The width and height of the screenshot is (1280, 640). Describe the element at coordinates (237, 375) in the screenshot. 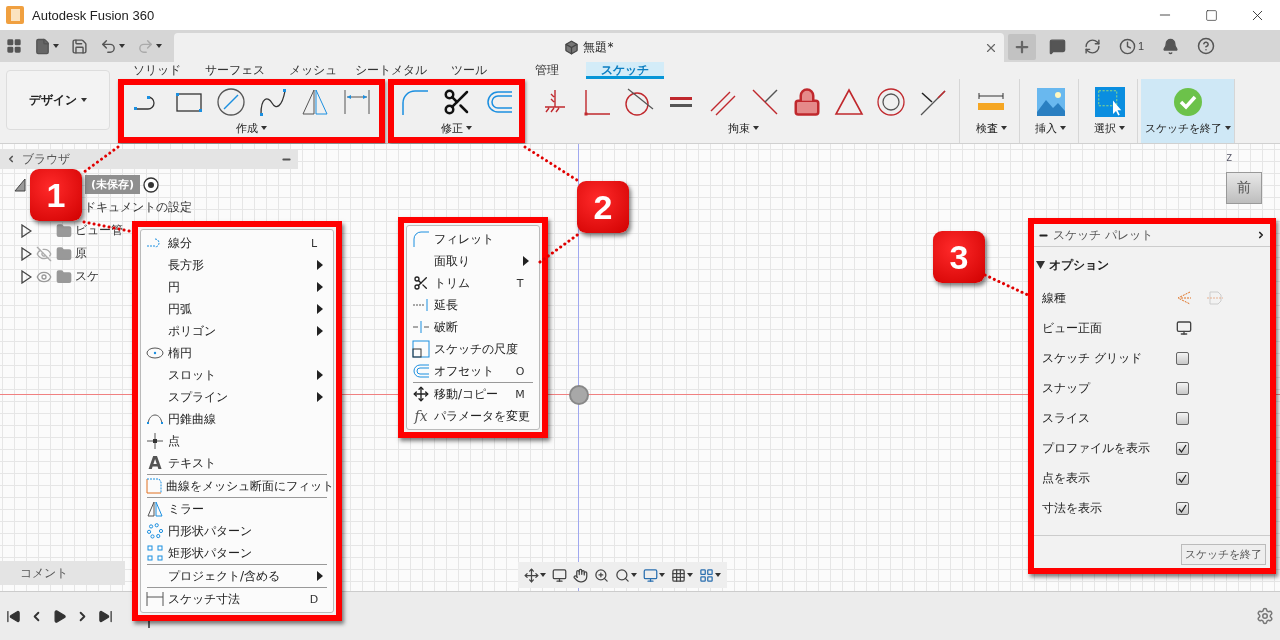

I see `menu-item: スロット` at that location.